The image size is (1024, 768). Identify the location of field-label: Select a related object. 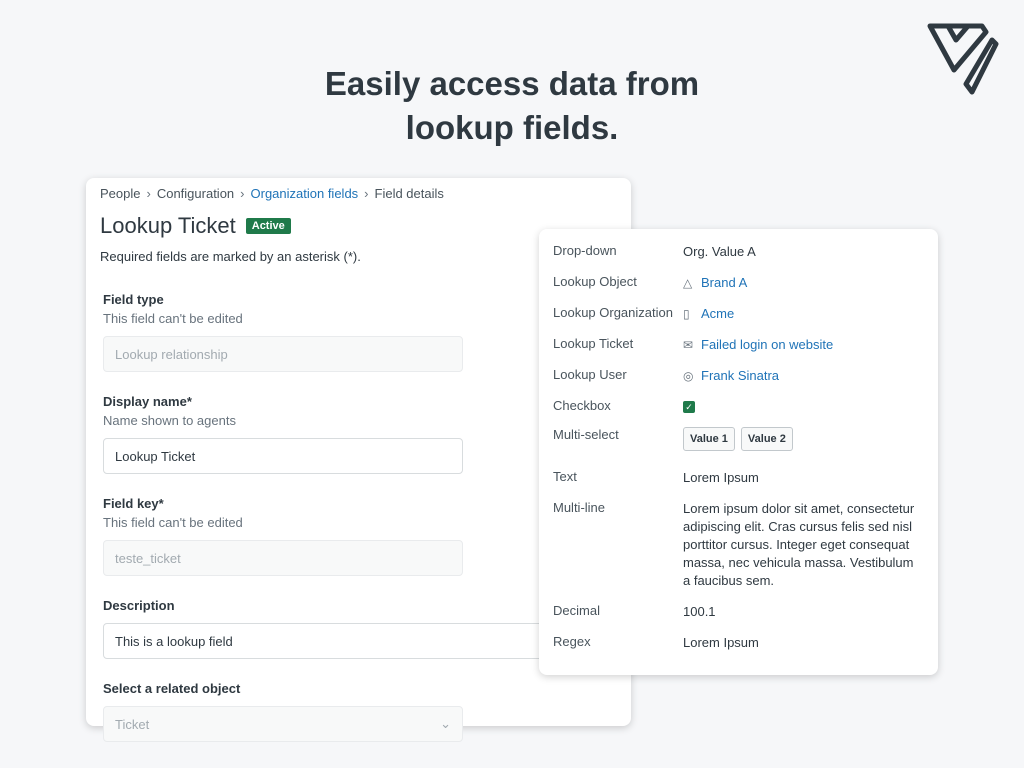
(172, 688).